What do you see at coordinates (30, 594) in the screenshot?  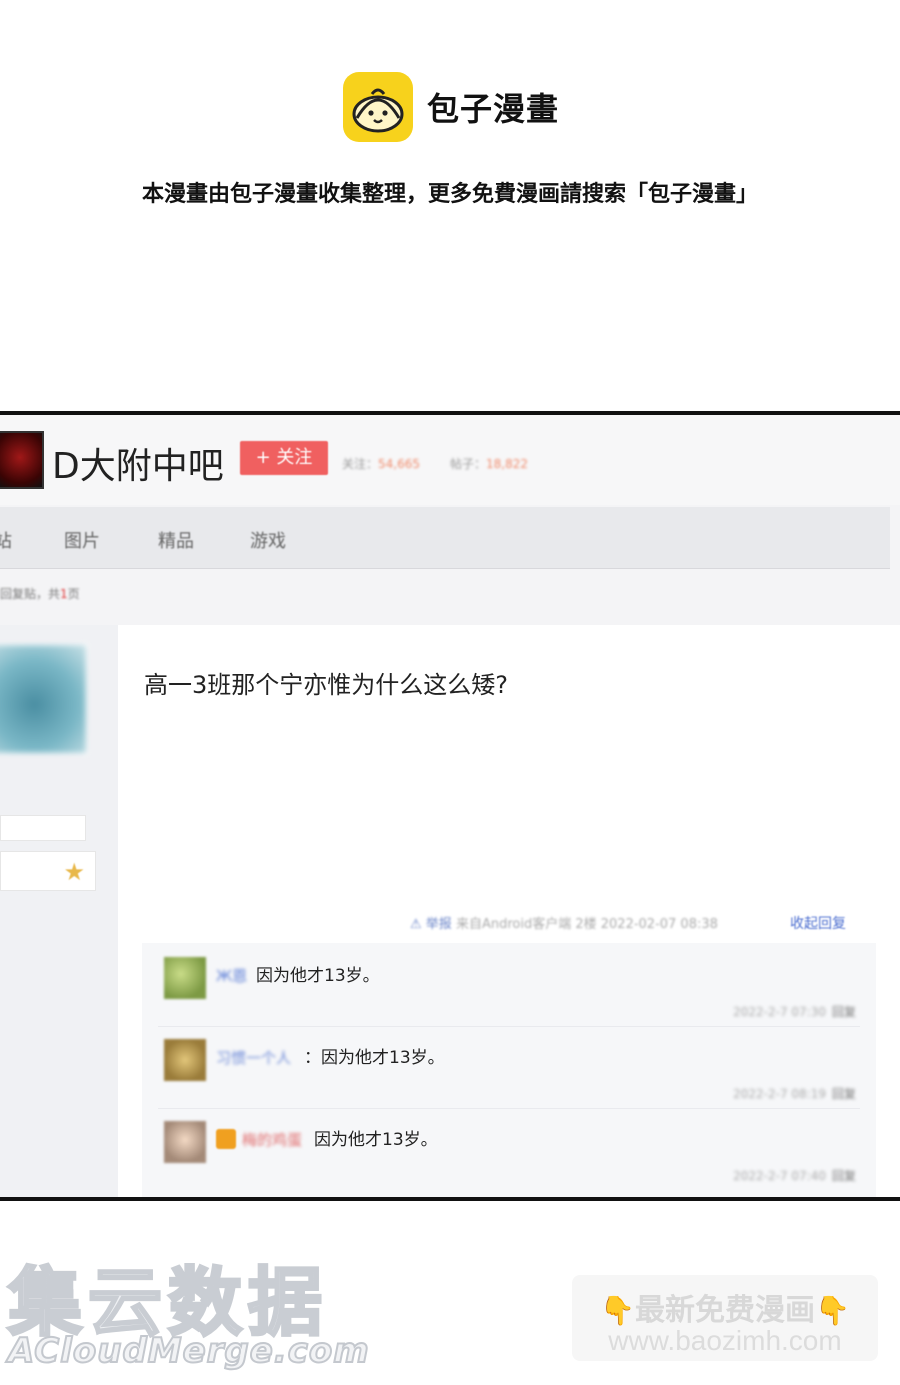 I see `breadcrumb-prefix: 回复贴，共` at bounding box center [30, 594].